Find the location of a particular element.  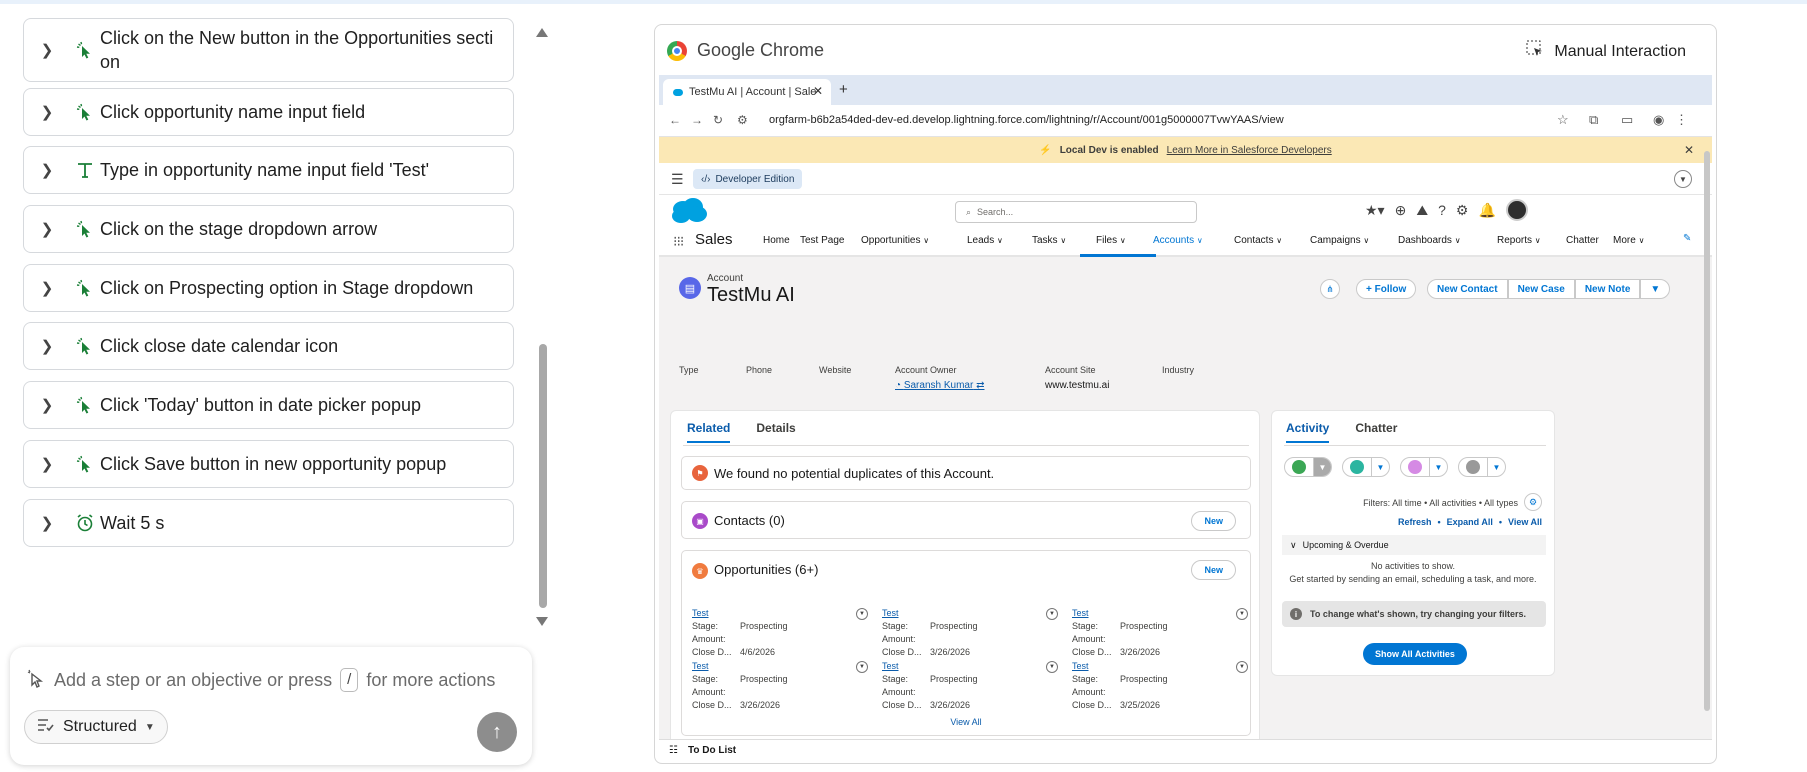

favorites-icon: ★▾ is located at coordinates (1375, 210).